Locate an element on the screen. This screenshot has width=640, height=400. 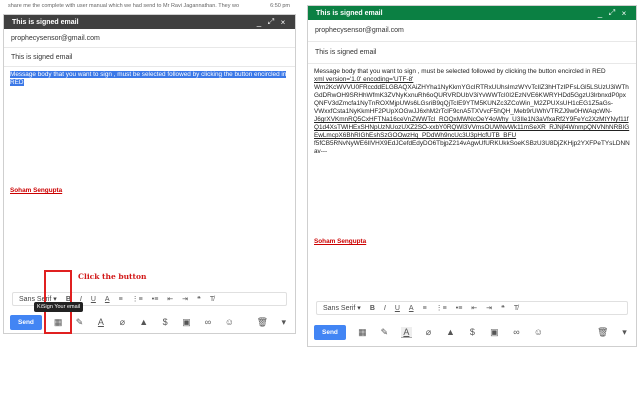
pgp-line: xml version='1.0' encoding='UTF-8' is located at coordinates (364, 79).